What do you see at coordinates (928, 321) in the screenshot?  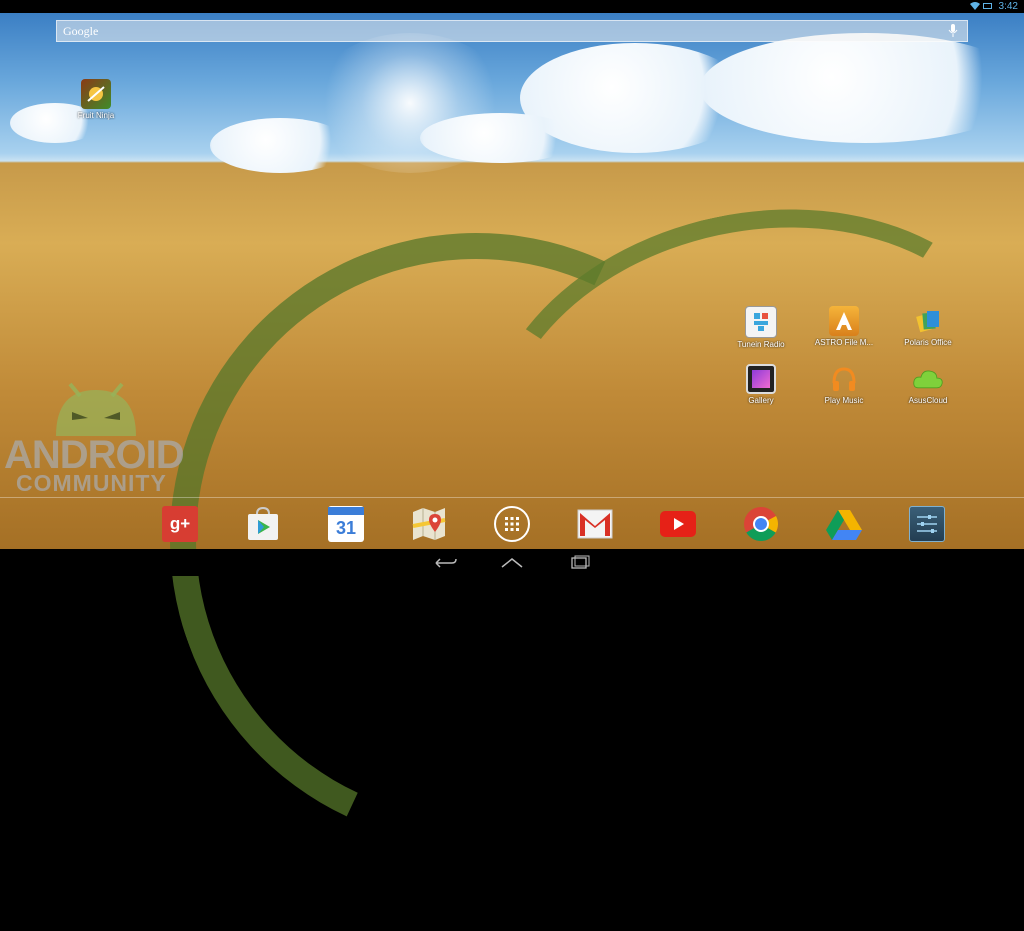 I see `polaris-office-icon` at bounding box center [928, 321].